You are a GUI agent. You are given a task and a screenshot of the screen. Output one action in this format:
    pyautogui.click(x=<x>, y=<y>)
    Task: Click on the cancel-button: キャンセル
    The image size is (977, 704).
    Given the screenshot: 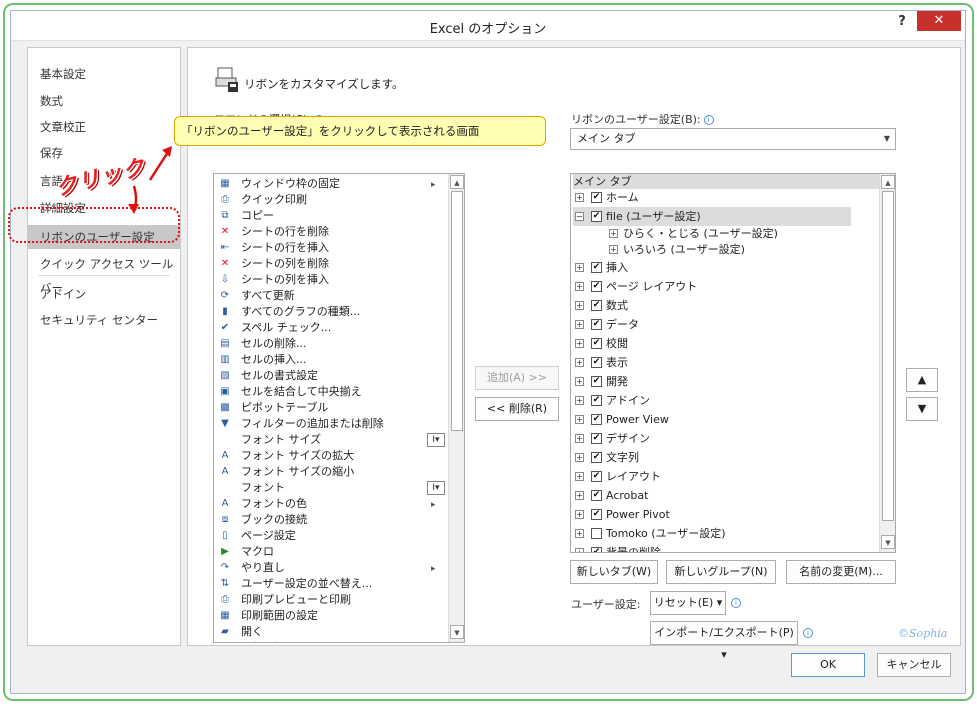 What is the action you would take?
    pyautogui.click(x=914, y=665)
    